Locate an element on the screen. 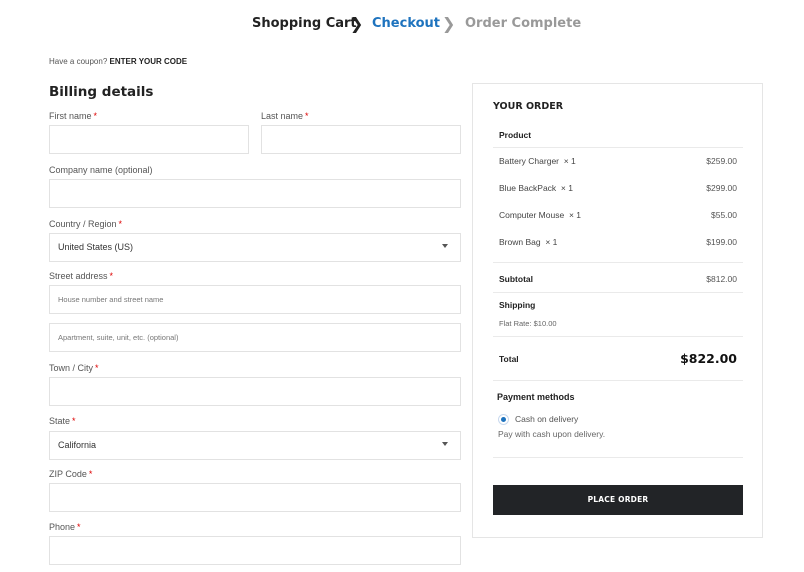 Image resolution: width=804 pixels, height=572 pixels. order-item-name: Computer Mouse × 1 is located at coordinates (540, 215).